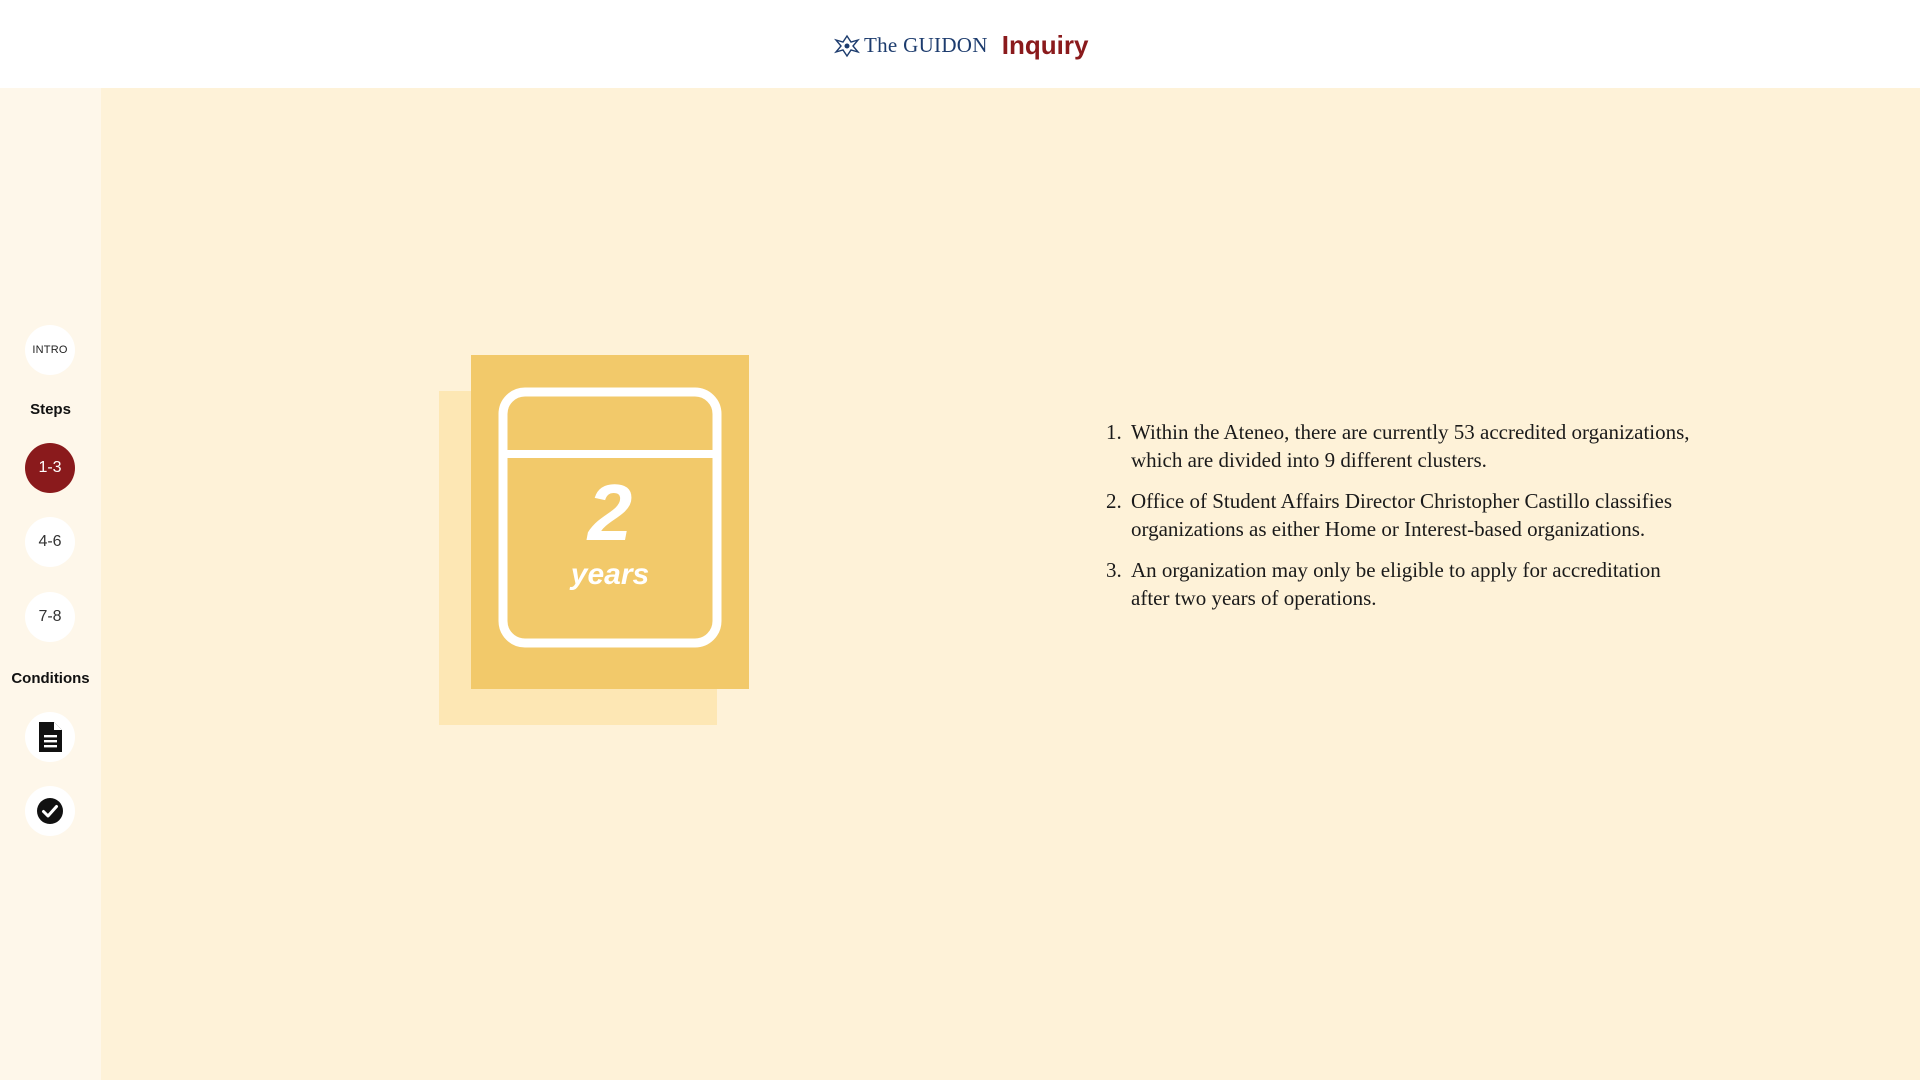  Describe the element at coordinates (610, 512) in the screenshot. I see `figure-number: 2` at that location.